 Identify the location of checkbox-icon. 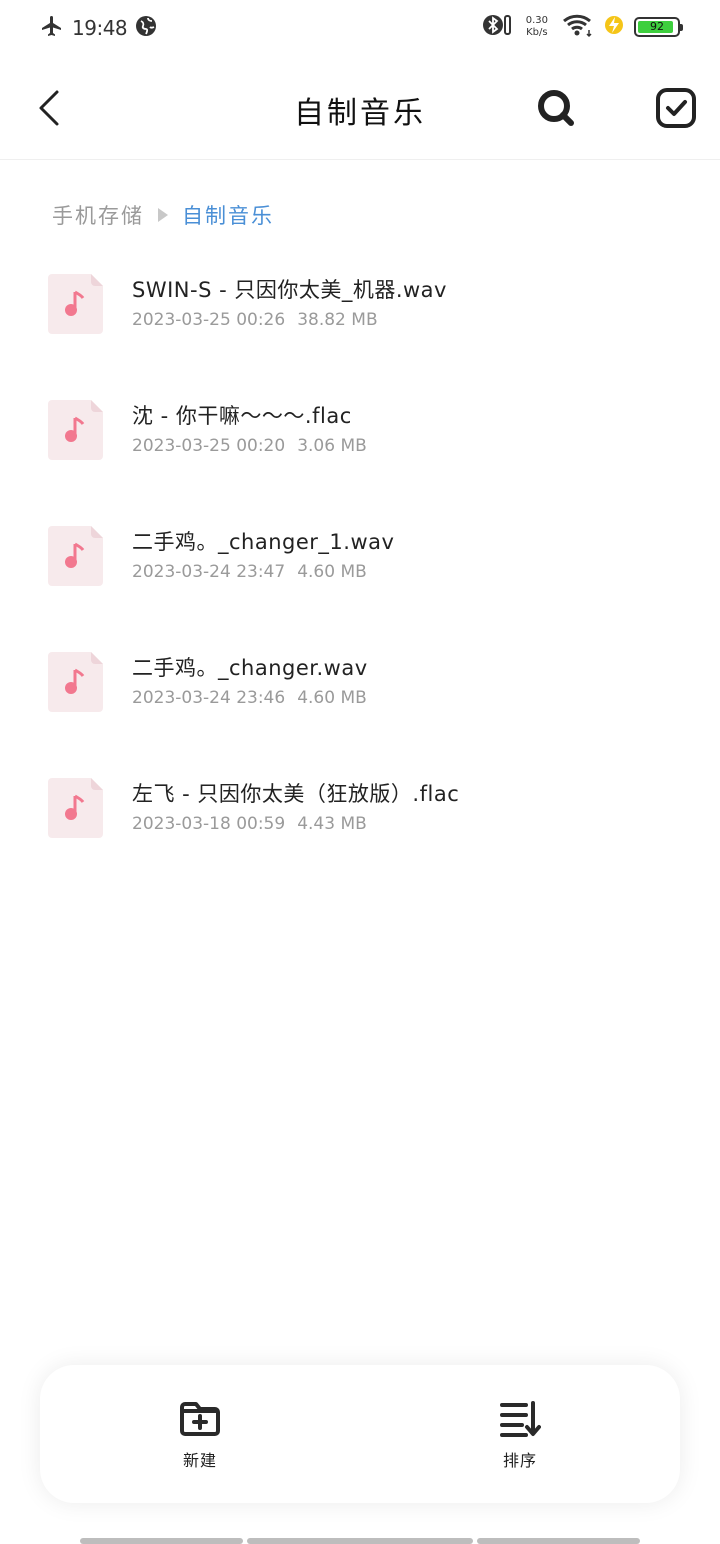
(676, 108).